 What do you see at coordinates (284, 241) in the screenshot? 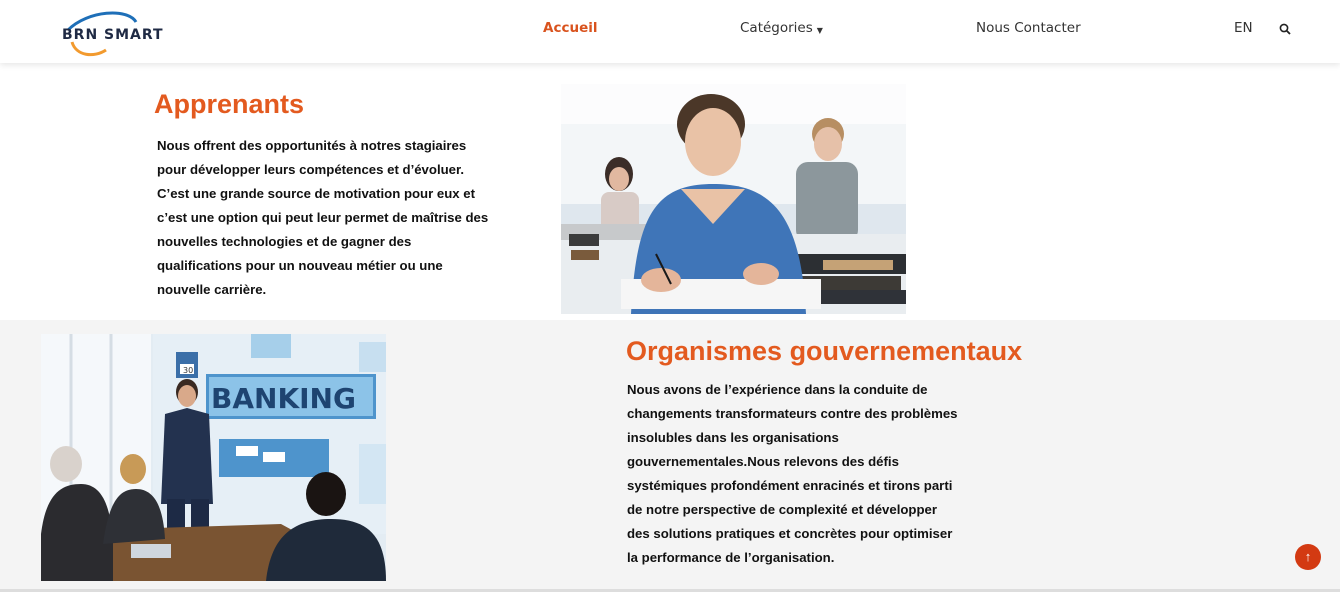
I see `learners-line: nouvelles technologies et de gagner des` at bounding box center [284, 241].